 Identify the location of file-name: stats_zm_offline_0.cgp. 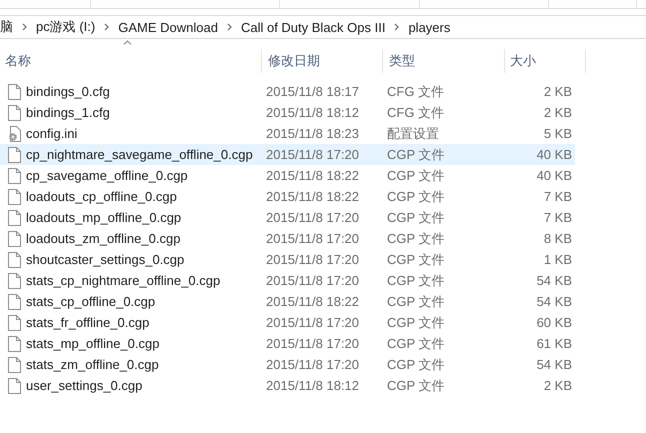
(92, 364).